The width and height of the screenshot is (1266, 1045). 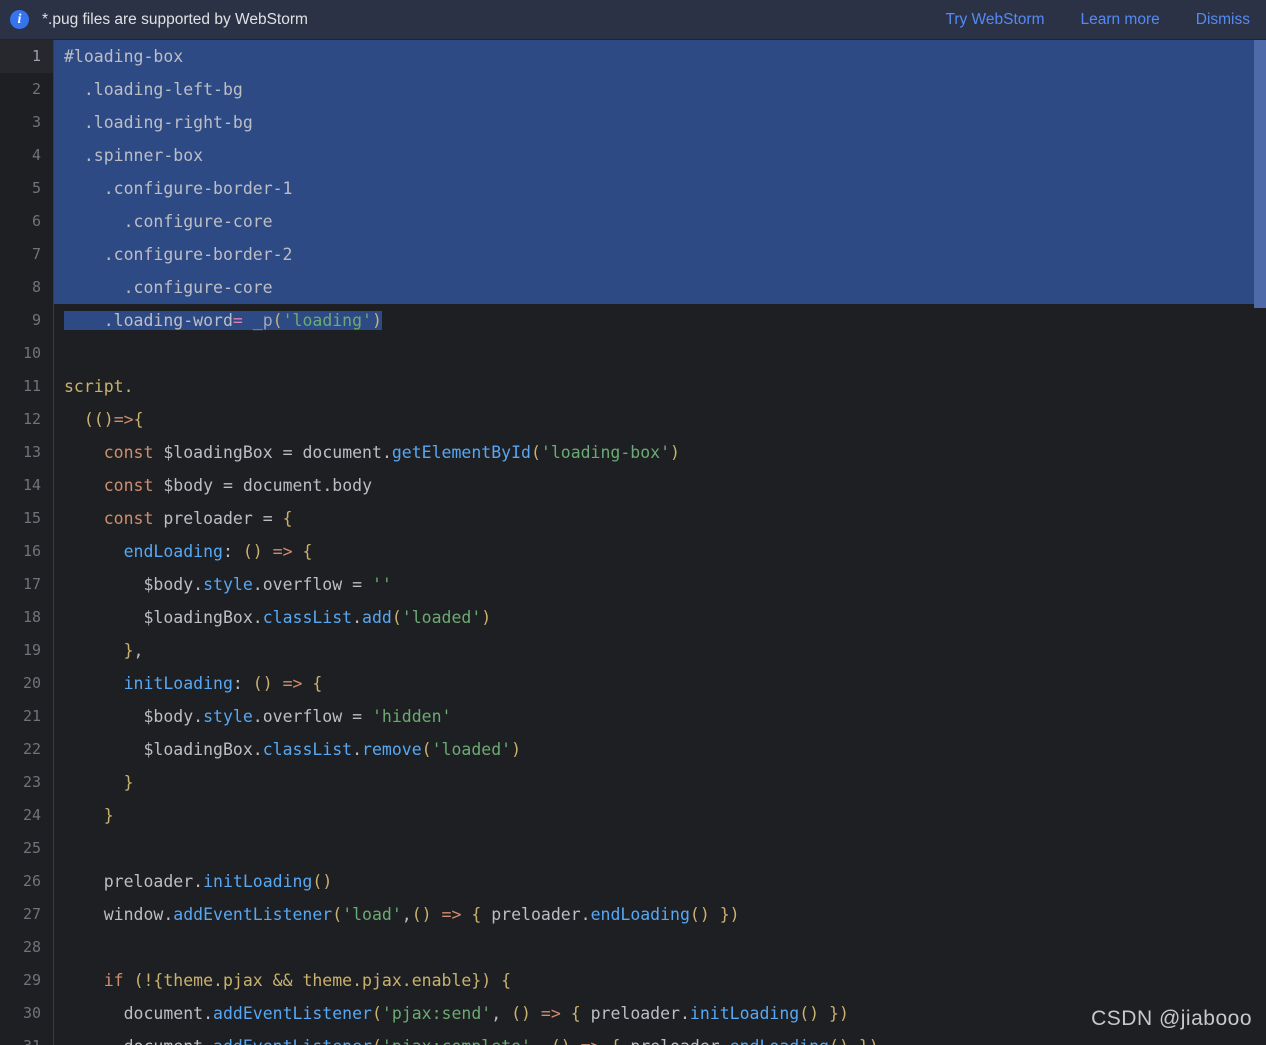 I want to click on code-line: .configure-border-1, so click(x=654, y=188).